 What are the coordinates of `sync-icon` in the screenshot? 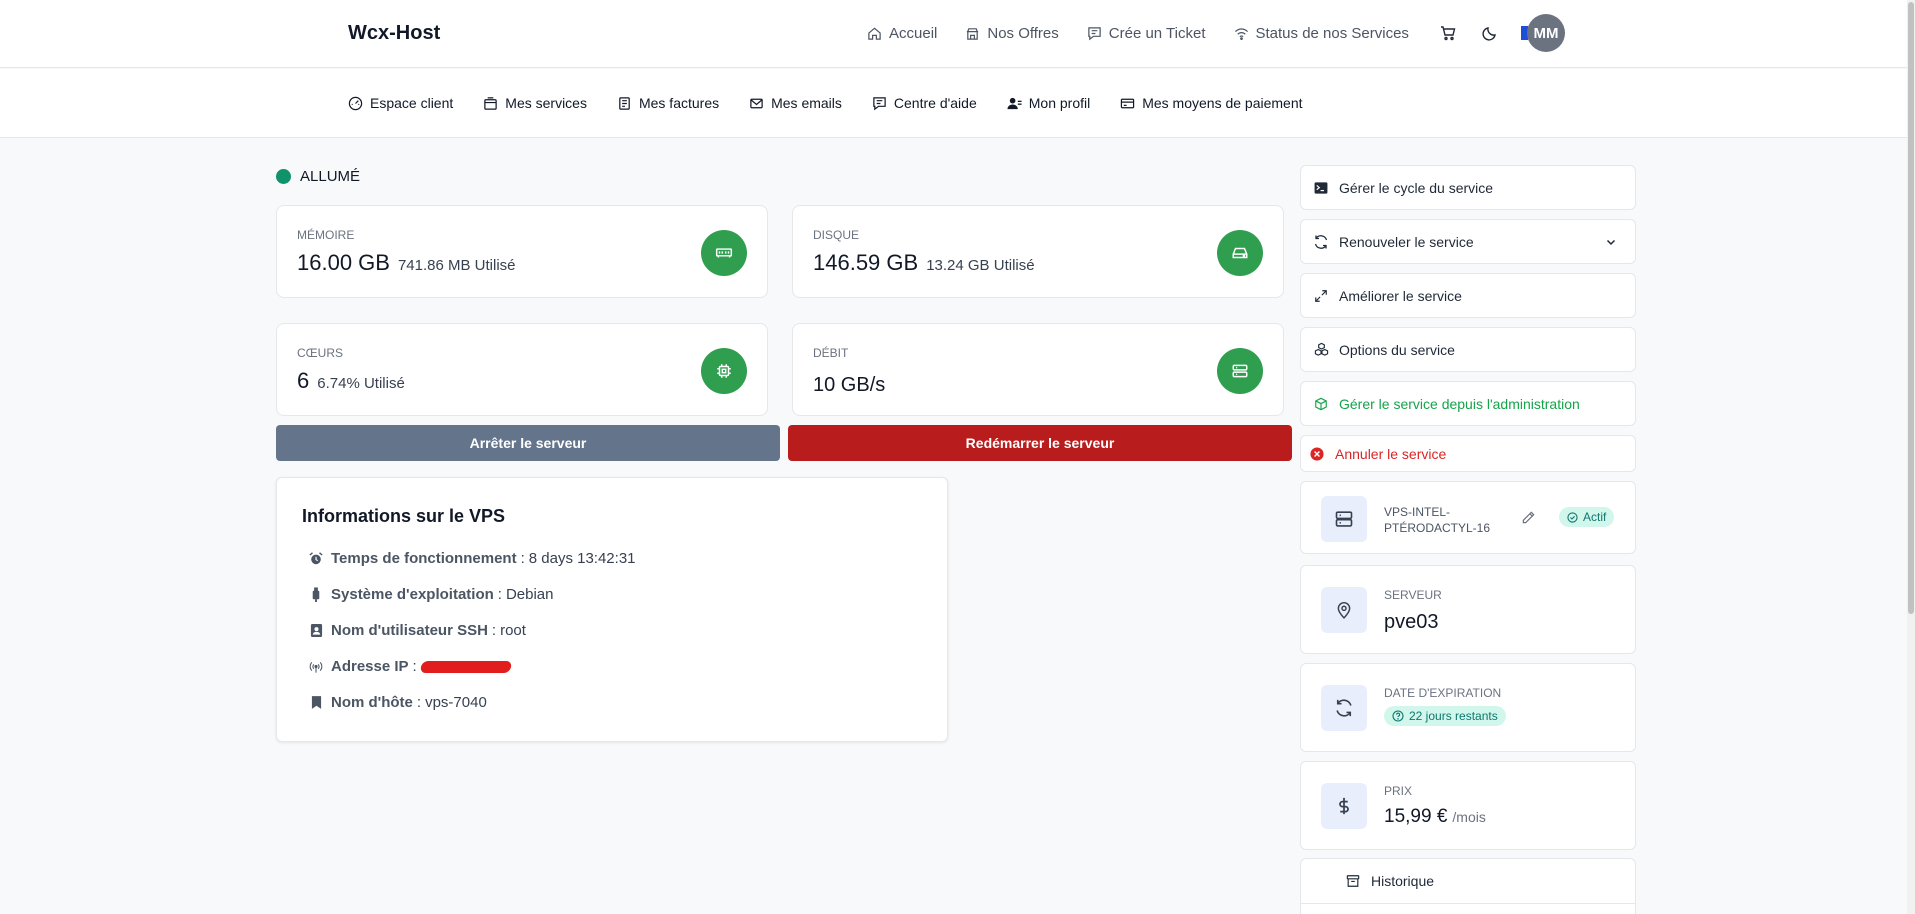 It's located at (1344, 708).